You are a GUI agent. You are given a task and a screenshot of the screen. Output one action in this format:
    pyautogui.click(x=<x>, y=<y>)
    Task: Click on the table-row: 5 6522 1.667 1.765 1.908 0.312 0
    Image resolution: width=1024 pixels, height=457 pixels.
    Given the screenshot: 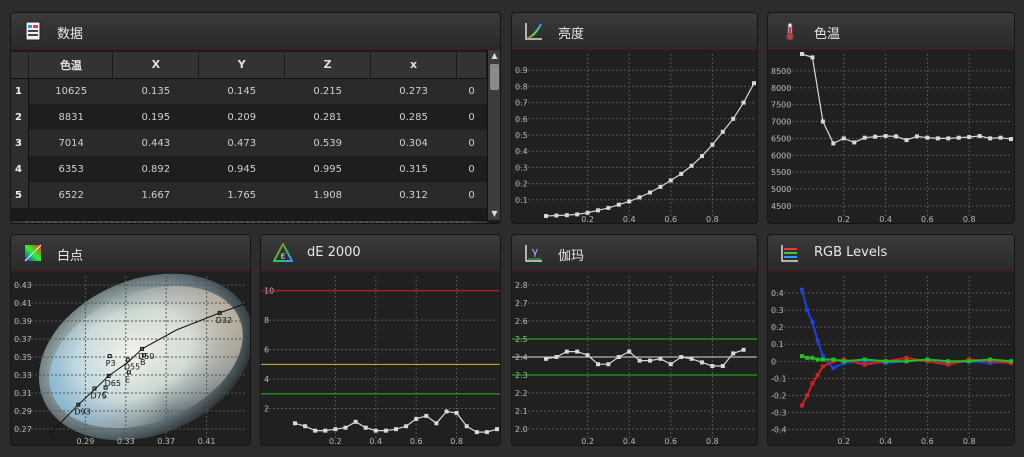 What is the action you would take?
    pyautogui.click(x=249, y=195)
    